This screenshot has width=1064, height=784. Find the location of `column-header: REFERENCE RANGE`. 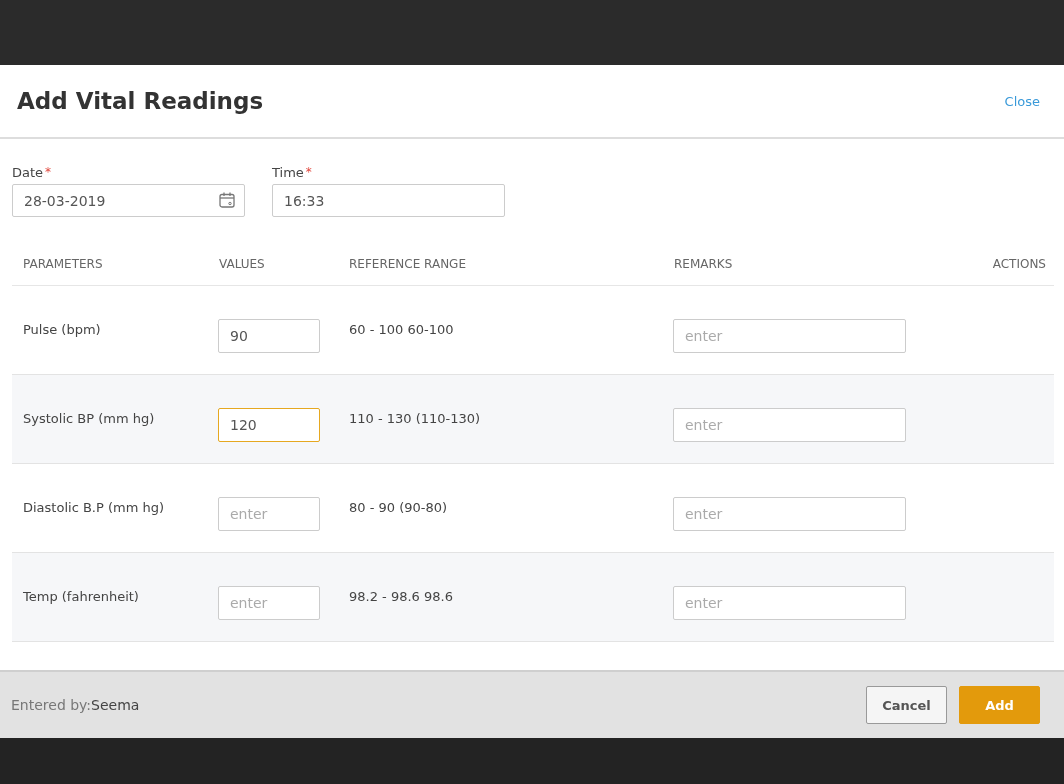

column-header: REFERENCE RANGE is located at coordinates (407, 264).